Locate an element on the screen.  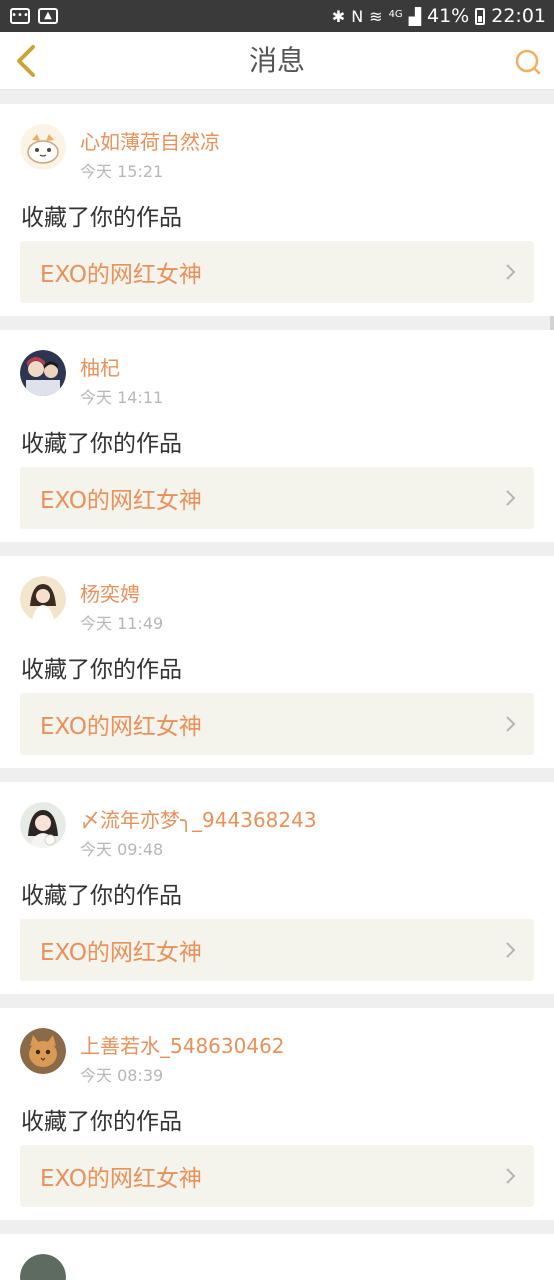
image-notification-icon: ▲ is located at coordinates (48, 16).